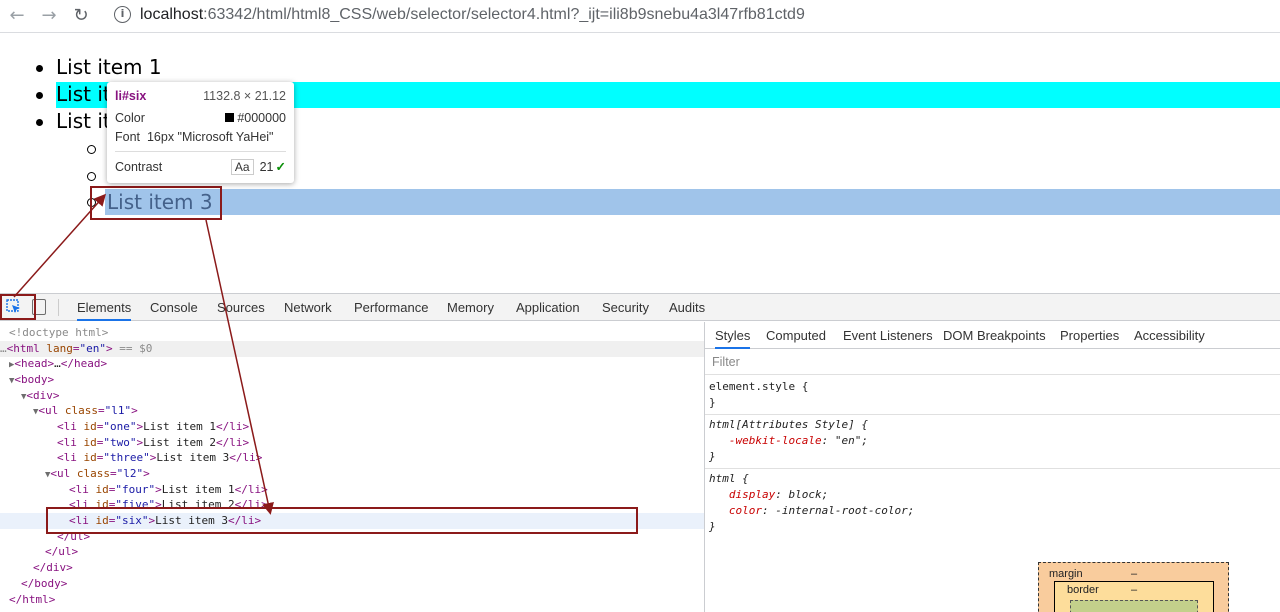 This screenshot has height=612, width=1280. What do you see at coordinates (255, 118) in the screenshot?
I see `tooltip-color-value: #000000` at bounding box center [255, 118].